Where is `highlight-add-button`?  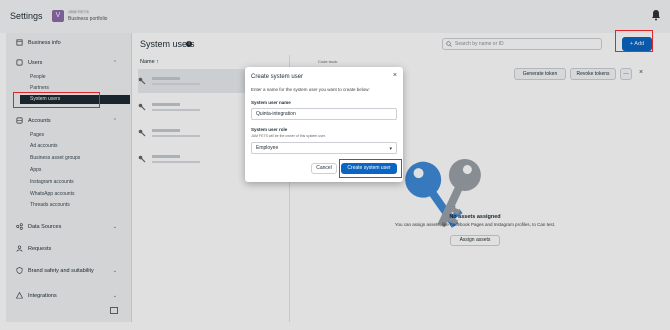 highlight-add-button is located at coordinates (634, 41).